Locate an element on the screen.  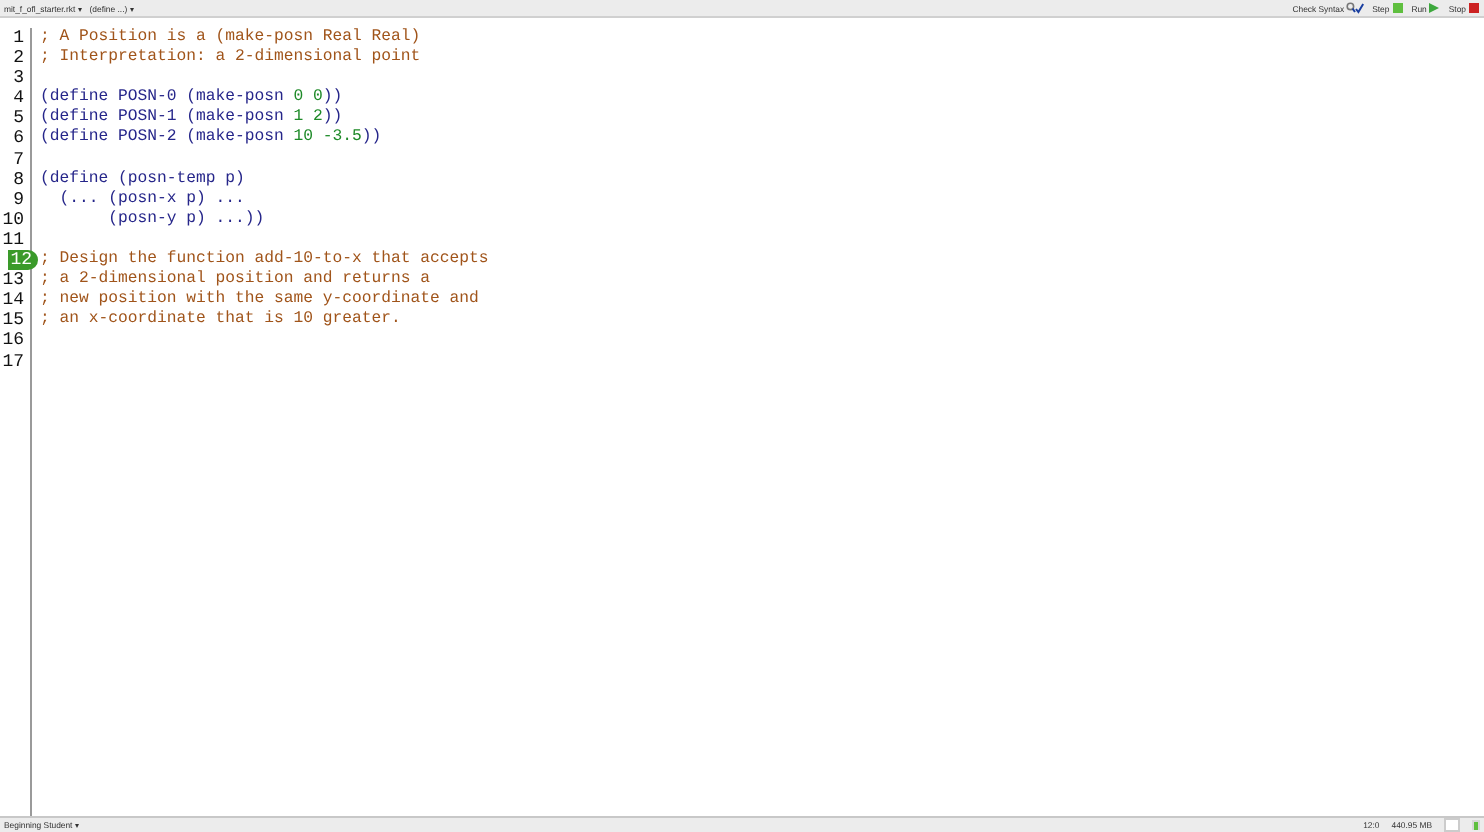
code-comment: ; Interpretation: a 2-dimensional point is located at coordinates (230, 57).